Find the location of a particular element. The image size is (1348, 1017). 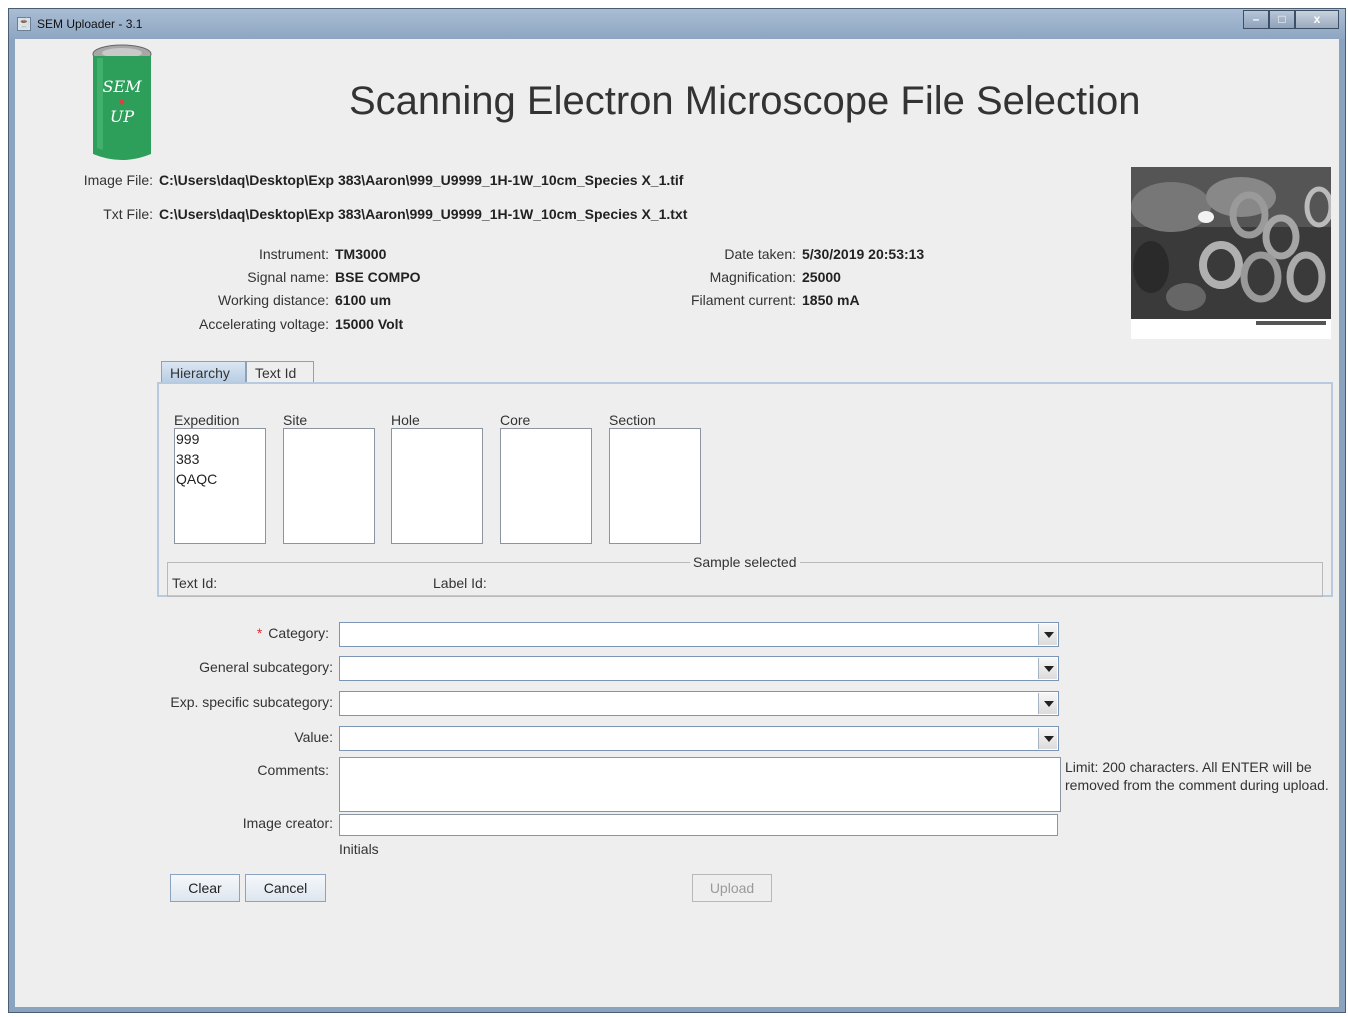

sample-selected-title: Sample selected is located at coordinates (745, 562).